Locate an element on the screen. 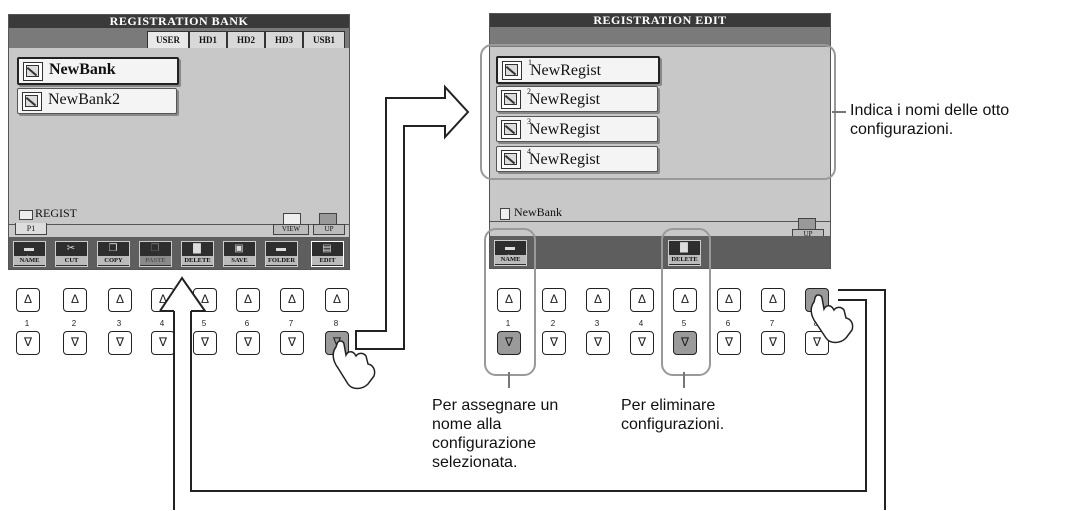 The width and height of the screenshot is (1066, 511). return-arrow-head is located at coordinates (183, 294).